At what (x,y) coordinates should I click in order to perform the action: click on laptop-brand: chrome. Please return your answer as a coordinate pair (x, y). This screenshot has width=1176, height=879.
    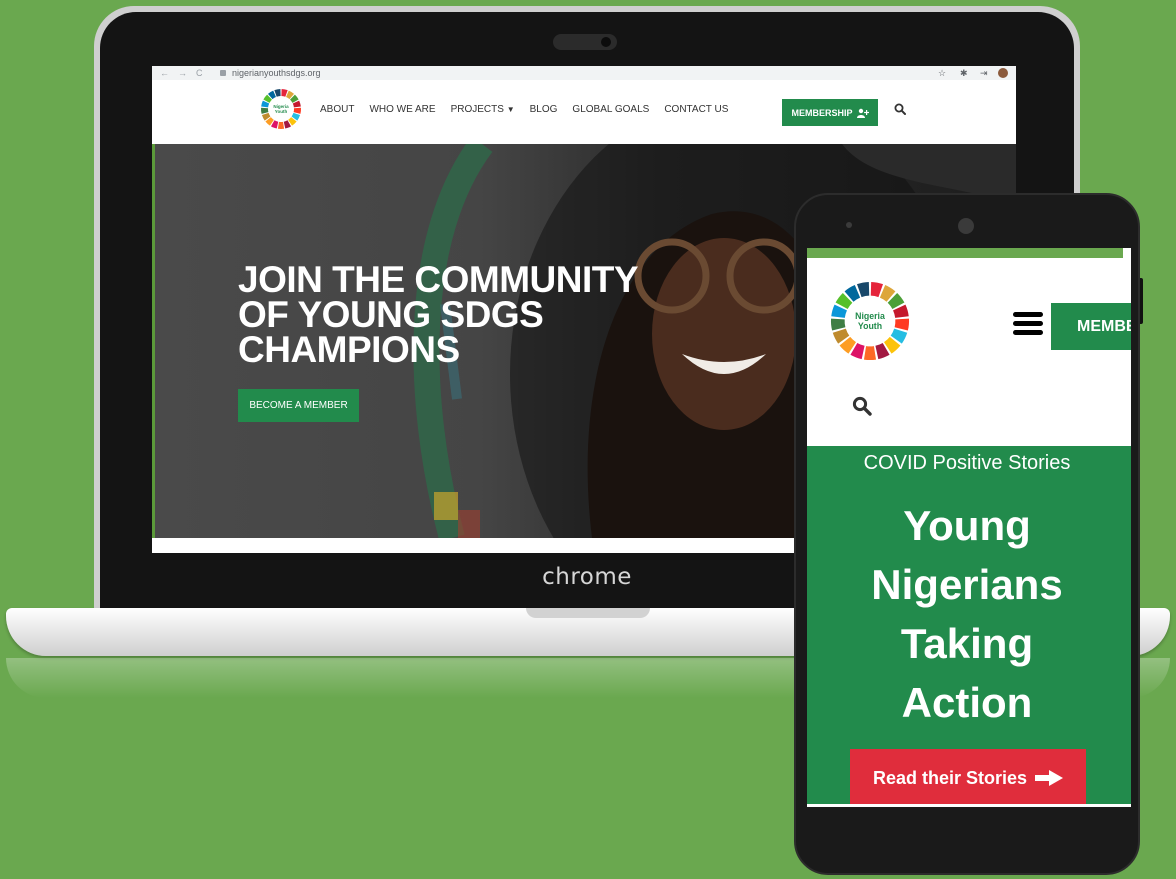
    Looking at the image, I should click on (587, 577).